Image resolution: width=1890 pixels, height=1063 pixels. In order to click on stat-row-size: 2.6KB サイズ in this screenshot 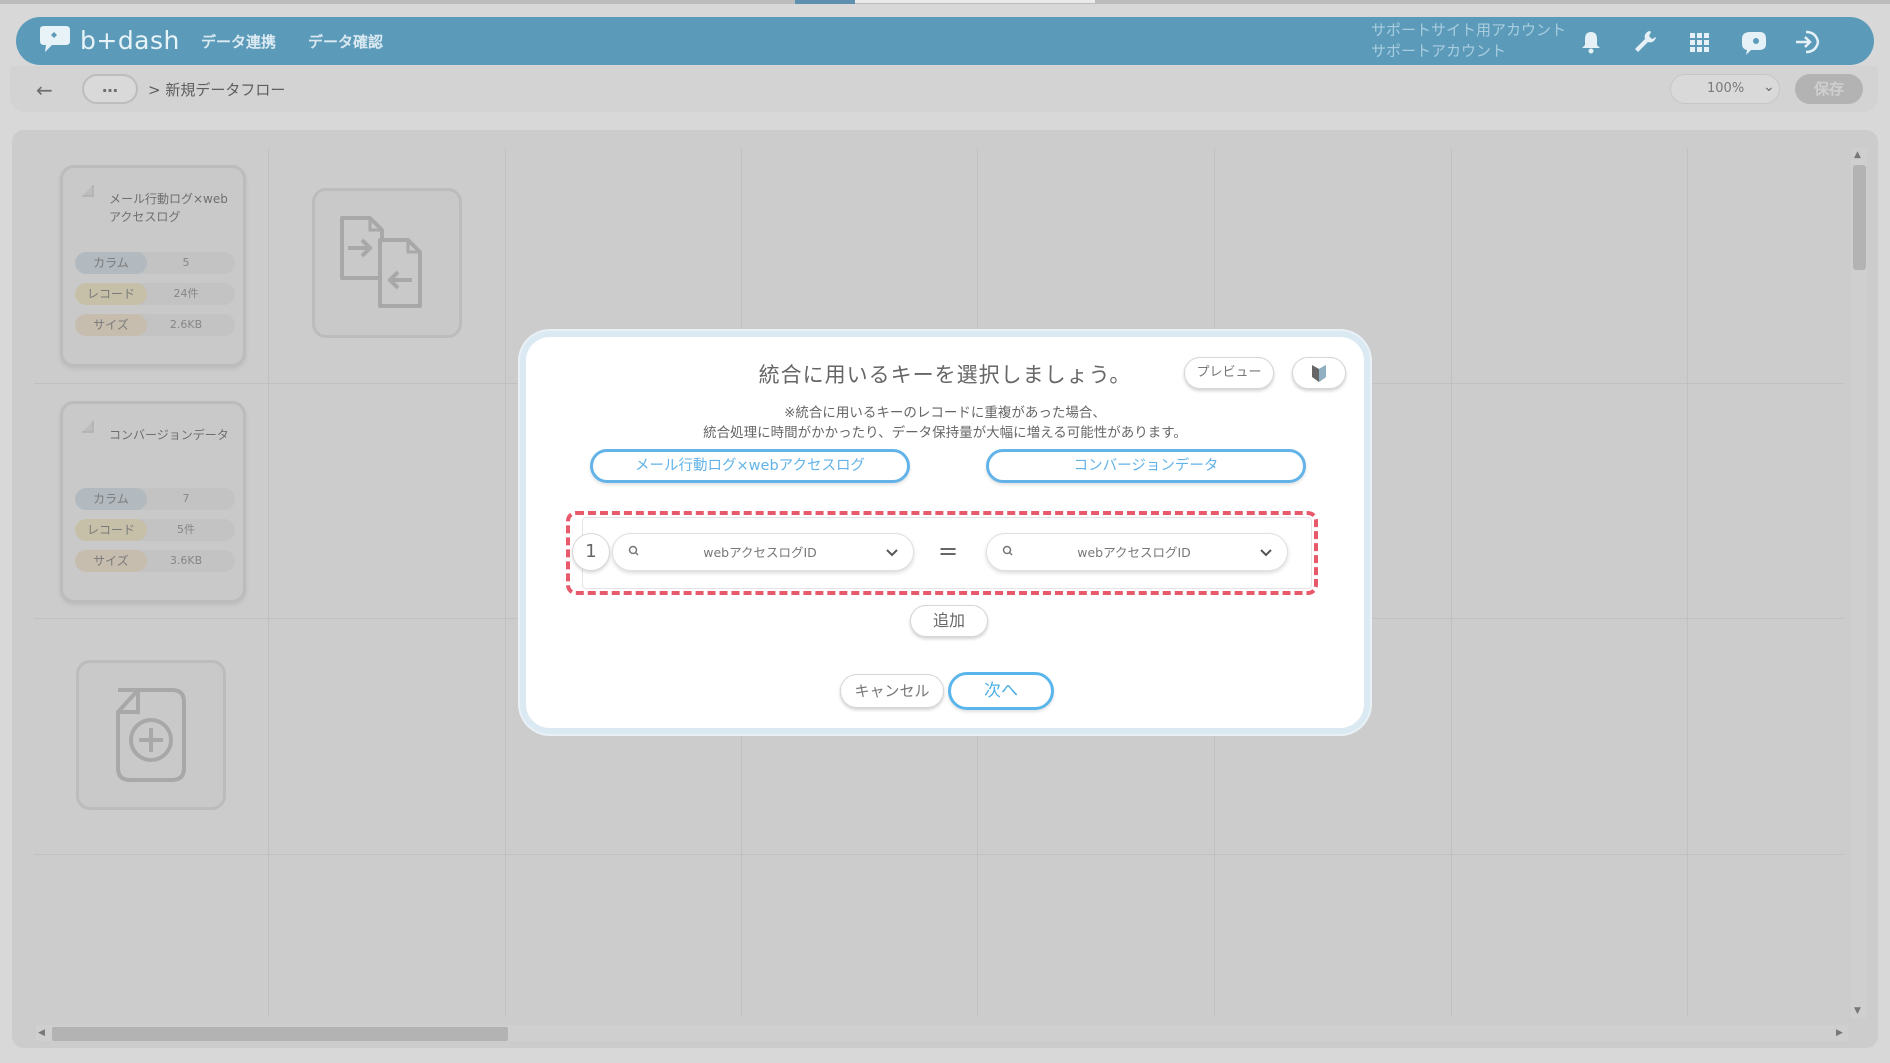, I will do `click(155, 325)`.